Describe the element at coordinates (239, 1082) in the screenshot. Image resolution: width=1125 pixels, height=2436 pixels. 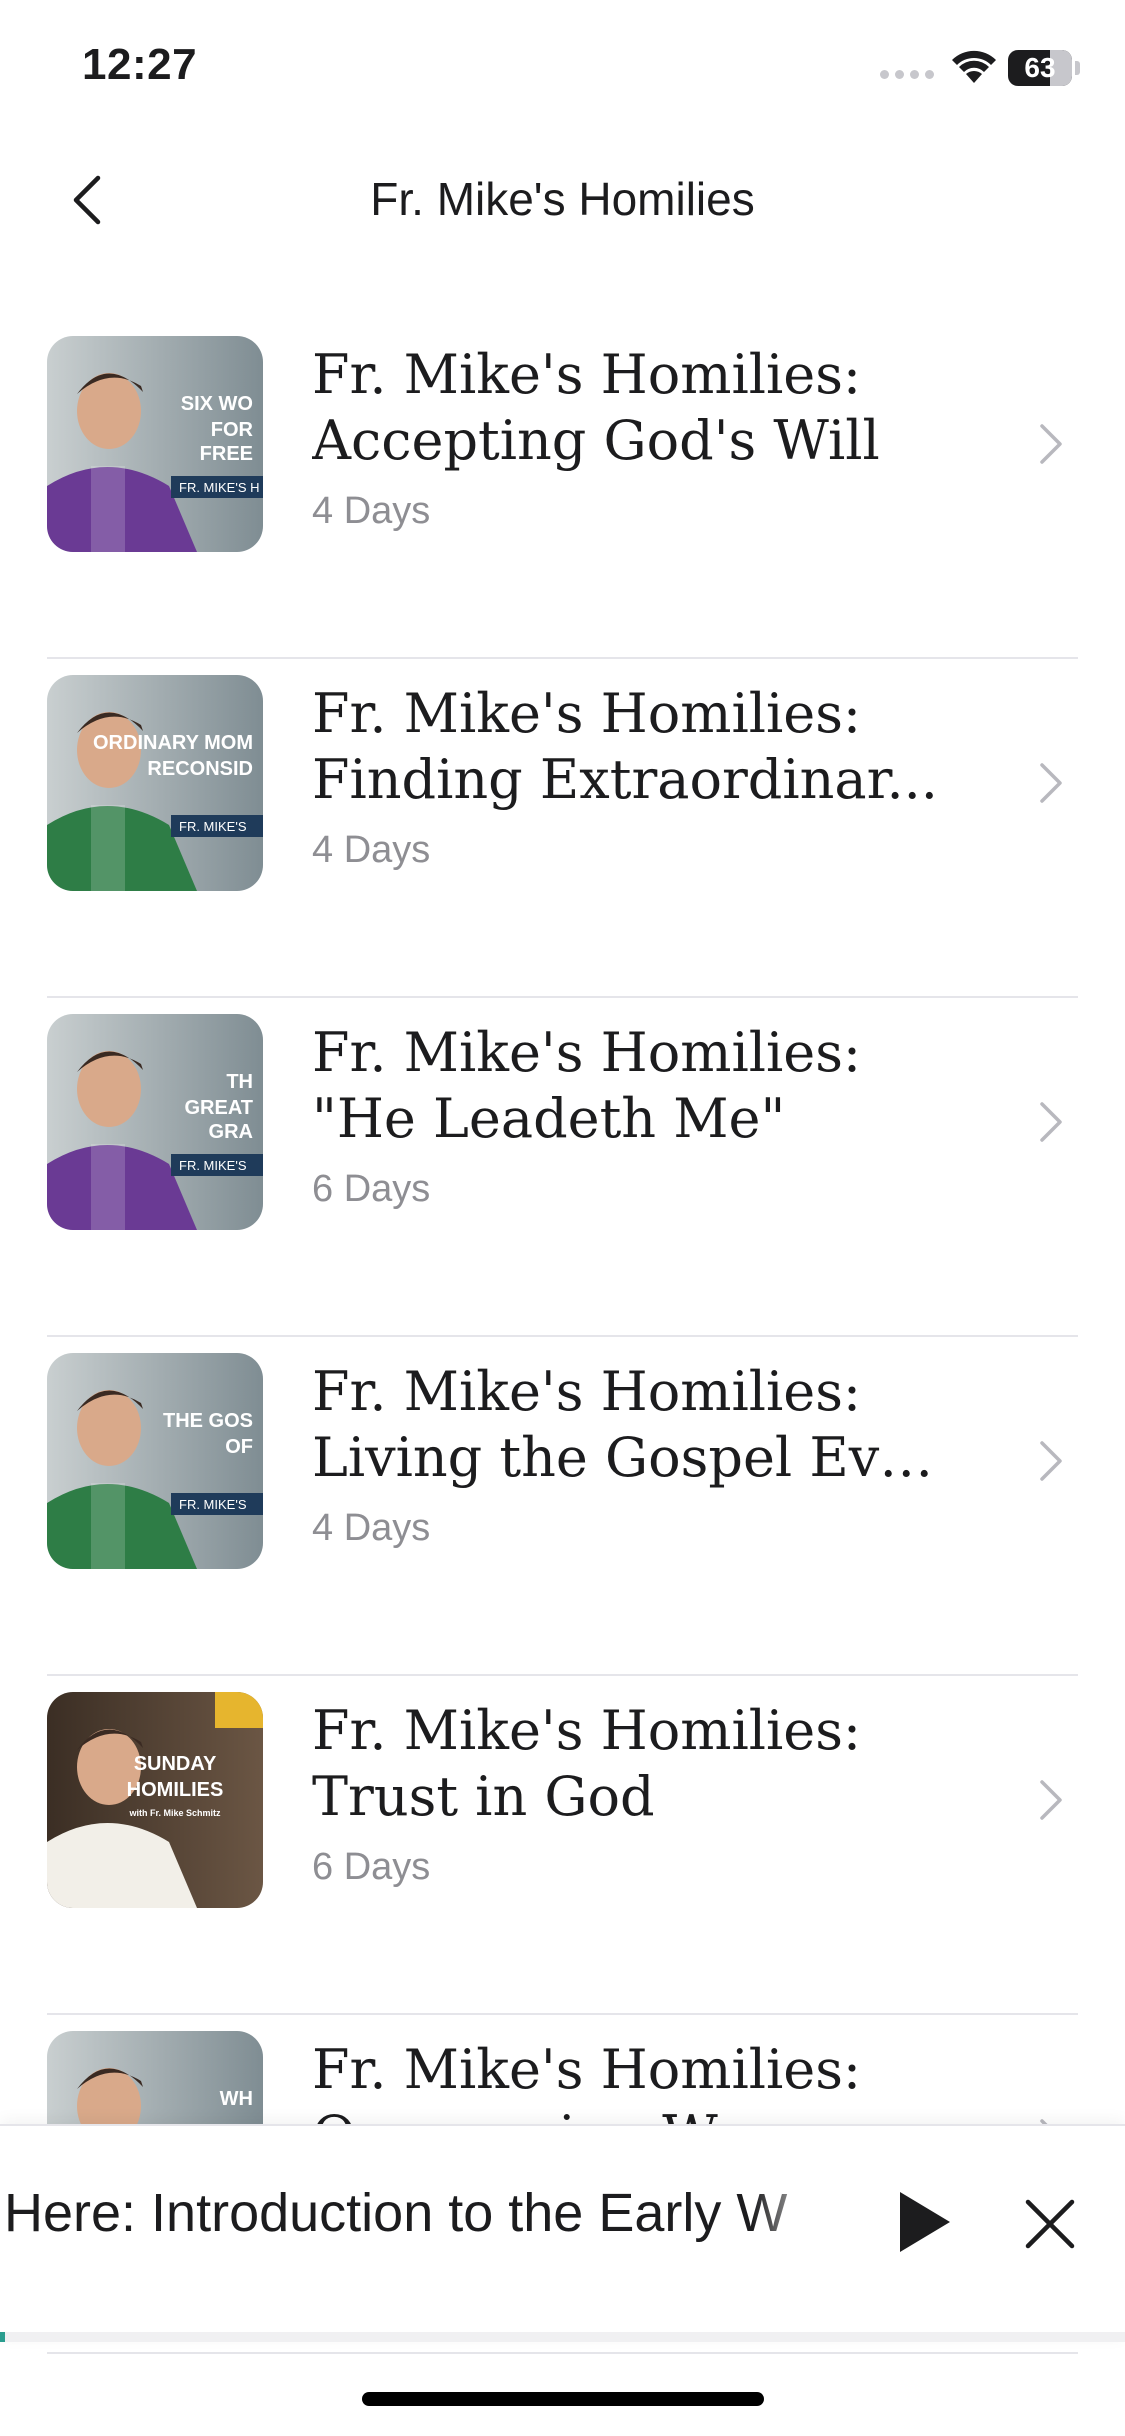
I see `thumbnail-caption: TH` at that location.